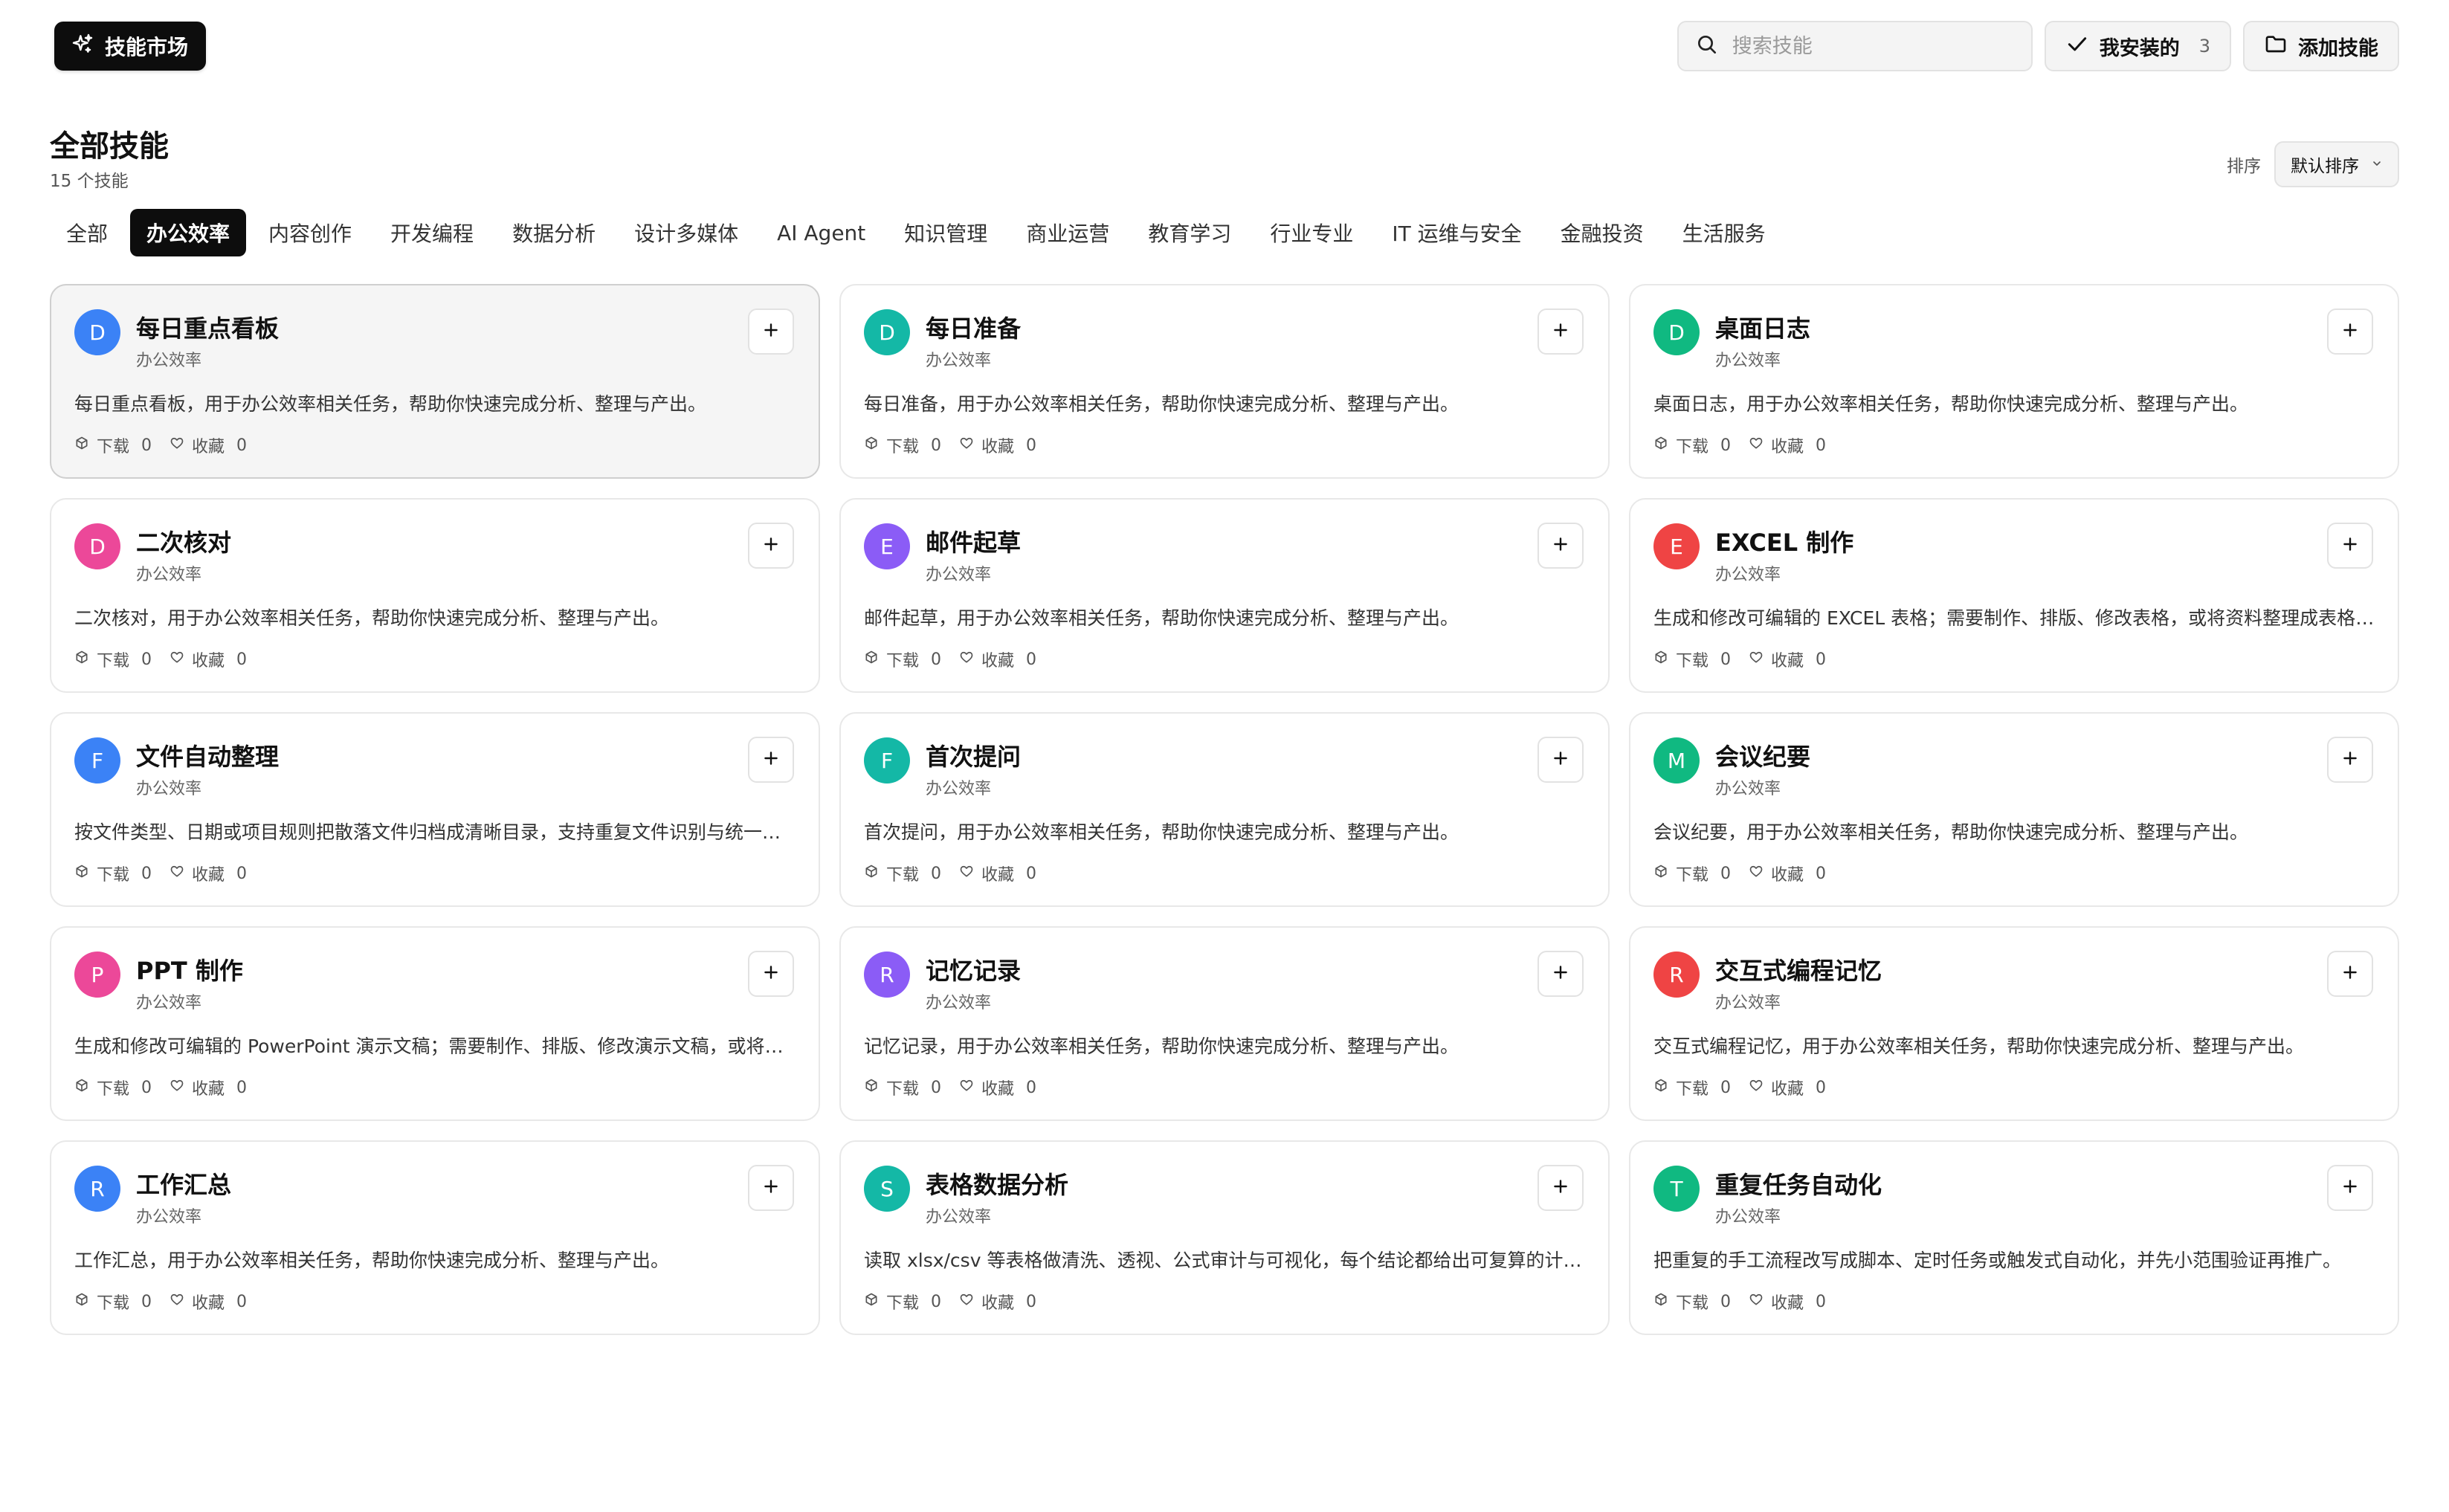 This screenshot has width=2449, height=1512. What do you see at coordinates (974, 329) in the screenshot?
I see `skill-title: 每日准备` at bounding box center [974, 329].